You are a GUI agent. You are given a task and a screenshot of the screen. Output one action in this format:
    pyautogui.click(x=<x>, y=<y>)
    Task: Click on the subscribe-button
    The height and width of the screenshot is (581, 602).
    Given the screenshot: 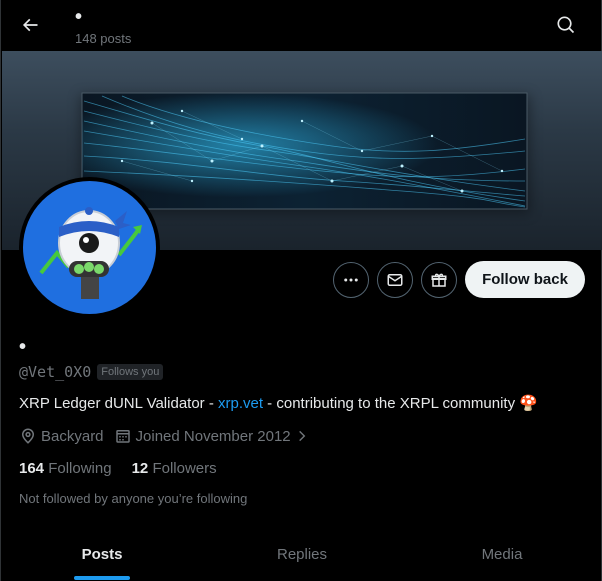 What is the action you would take?
    pyautogui.click(x=439, y=280)
    